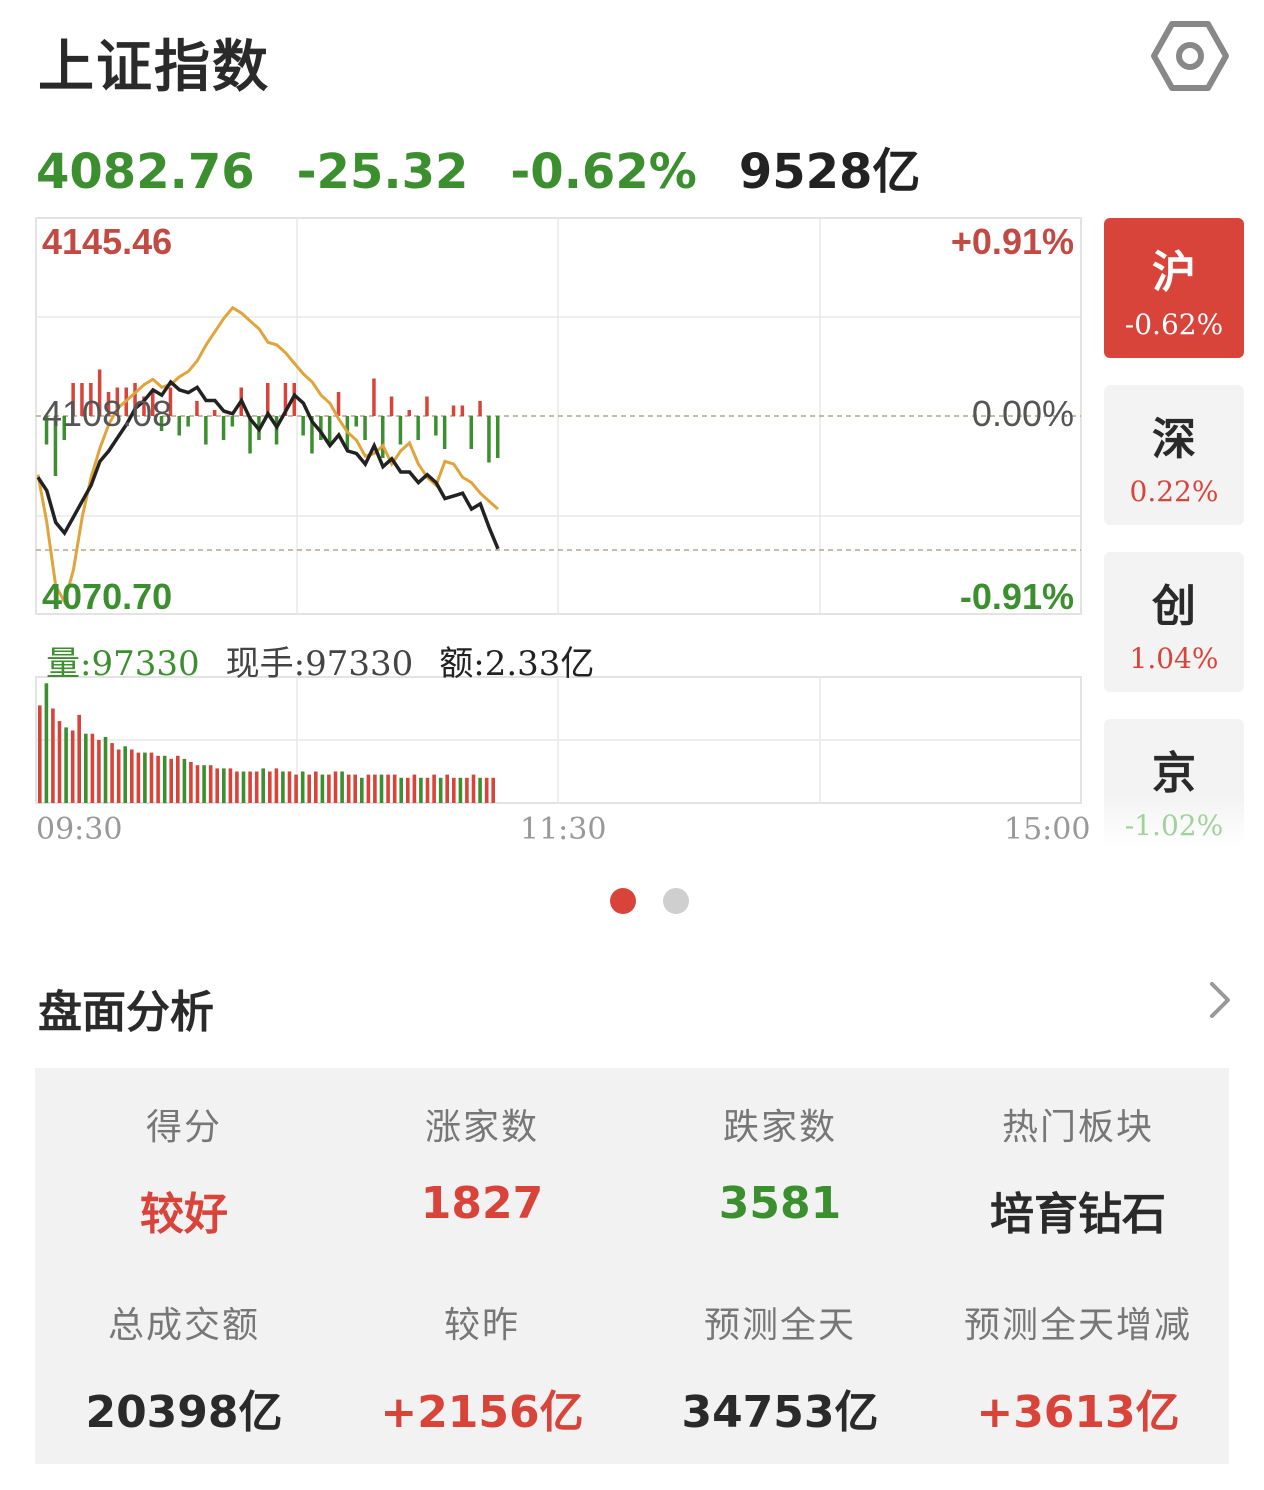 This screenshot has height=1490, width=1264. Describe the element at coordinates (780, 1368) in the screenshot. I see `analysis-cell-forecast: 预测全天 34753亿` at that location.